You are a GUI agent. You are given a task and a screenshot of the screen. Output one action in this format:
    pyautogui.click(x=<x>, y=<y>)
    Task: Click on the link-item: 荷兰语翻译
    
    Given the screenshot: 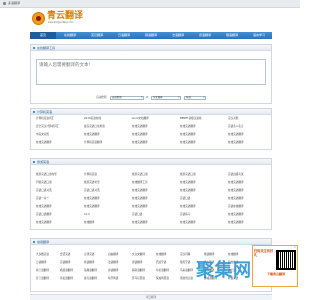 What is the action you would take?
    pyautogui.click(x=42, y=271)
    